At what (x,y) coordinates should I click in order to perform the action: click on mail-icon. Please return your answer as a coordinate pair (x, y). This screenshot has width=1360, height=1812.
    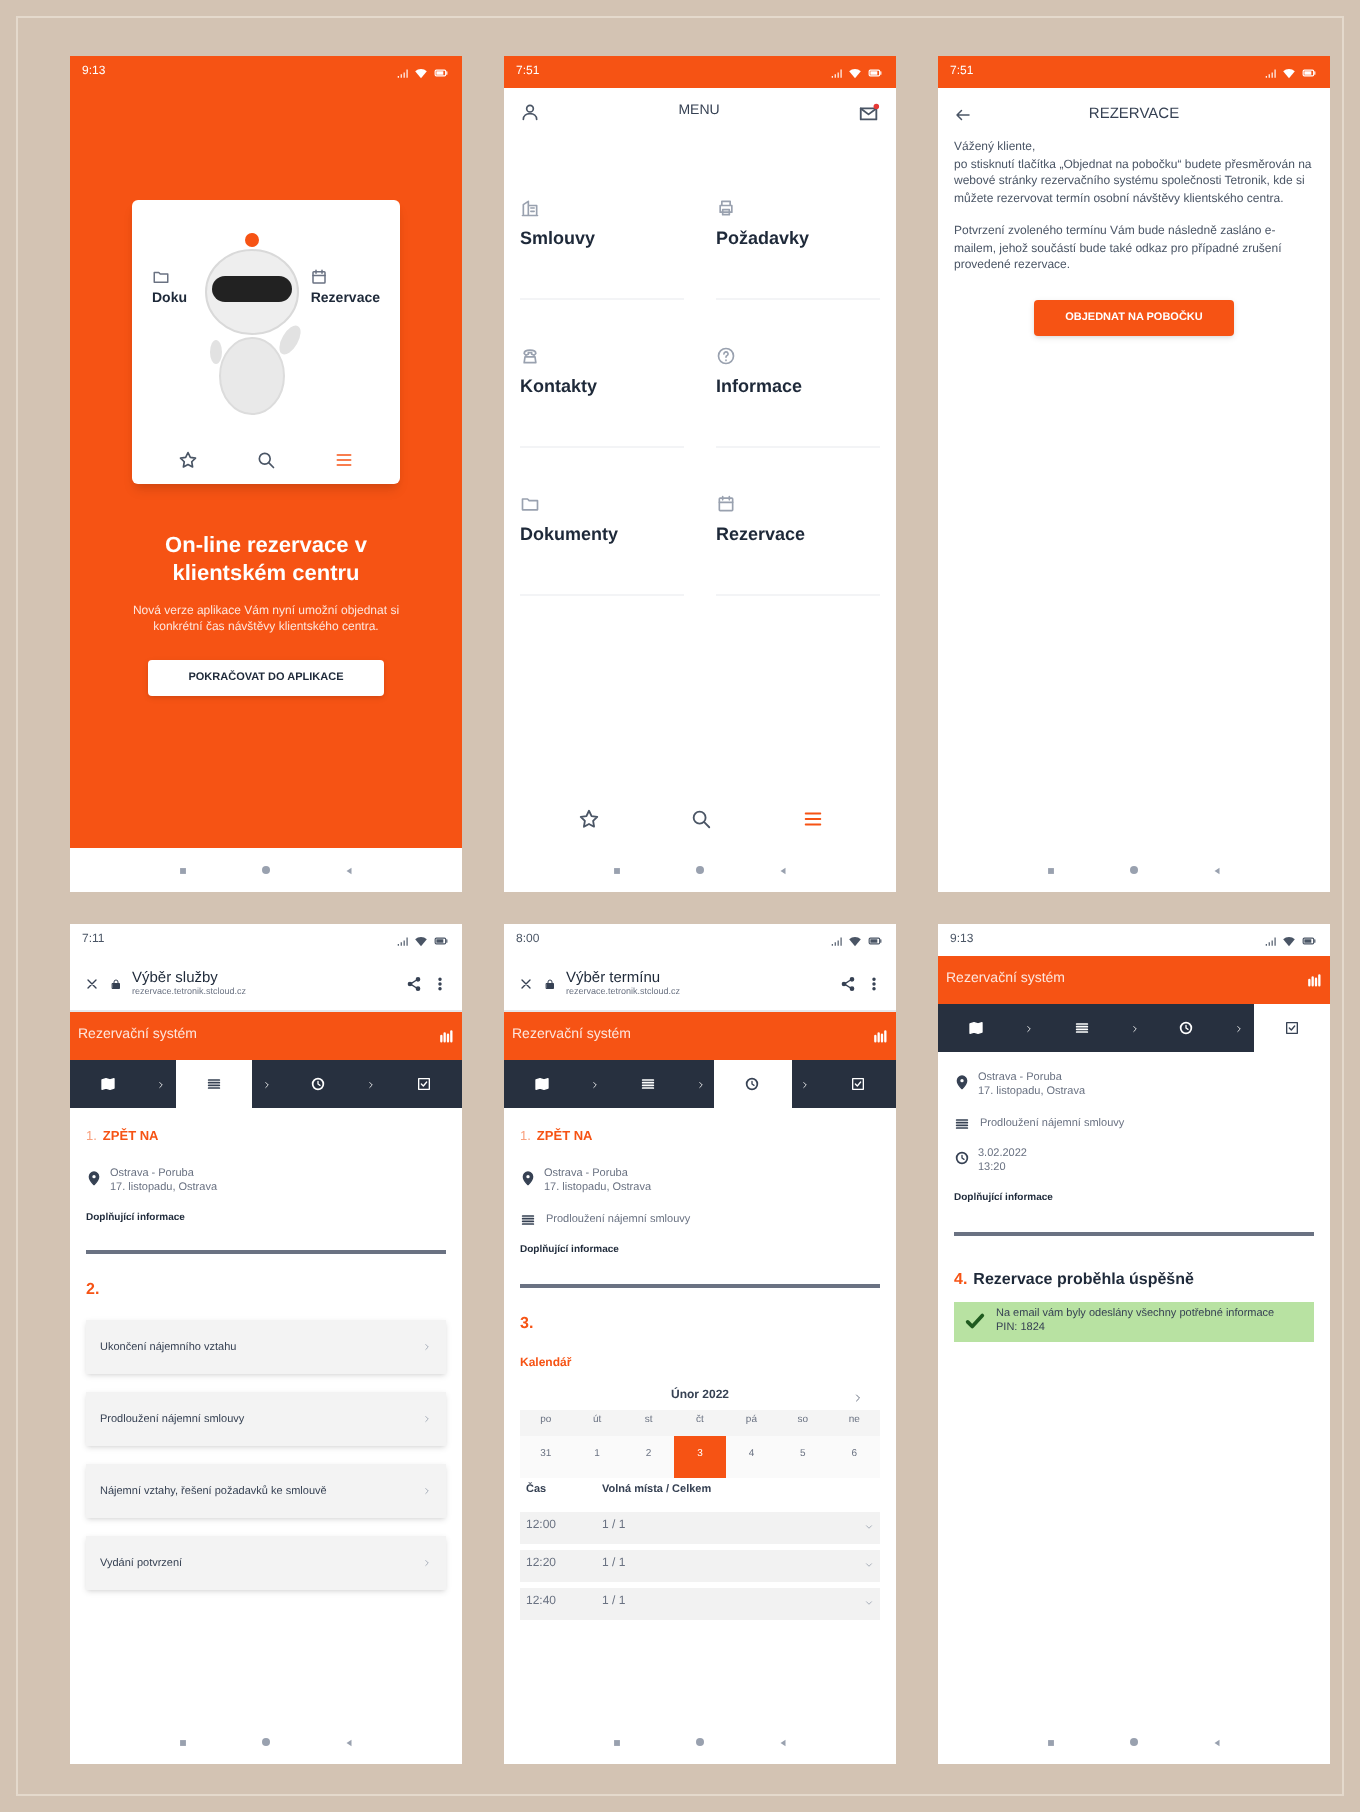
    Looking at the image, I should click on (869, 112).